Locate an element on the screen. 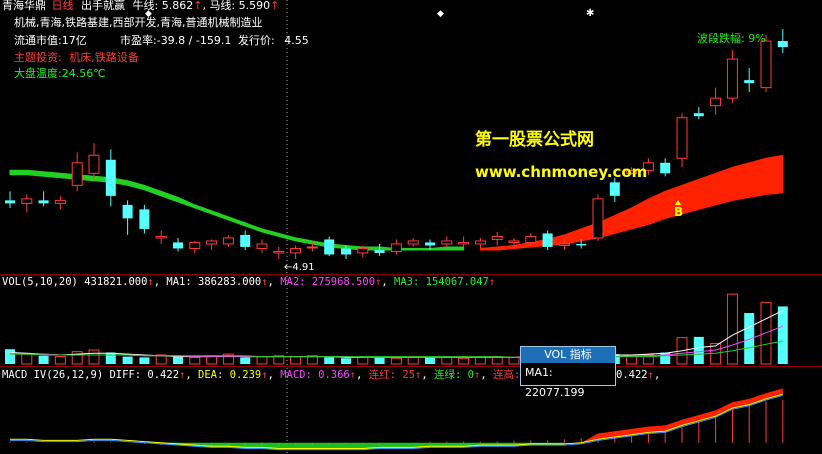 This screenshot has height=454, width=822. period-label: 日线 is located at coordinates (63, 6).